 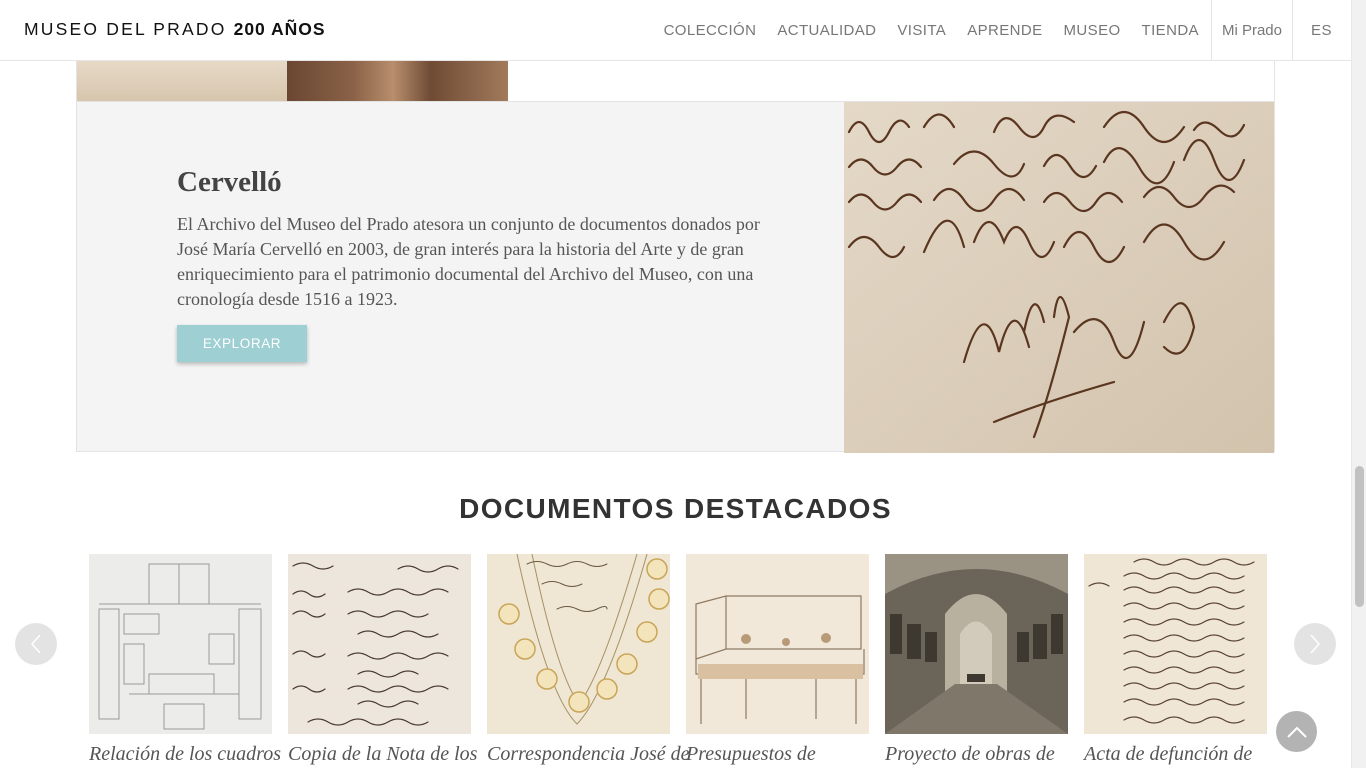 What do you see at coordinates (125, 29) in the screenshot?
I see `logo-main-text: MUSEO DEL PRADO` at bounding box center [125, 29].